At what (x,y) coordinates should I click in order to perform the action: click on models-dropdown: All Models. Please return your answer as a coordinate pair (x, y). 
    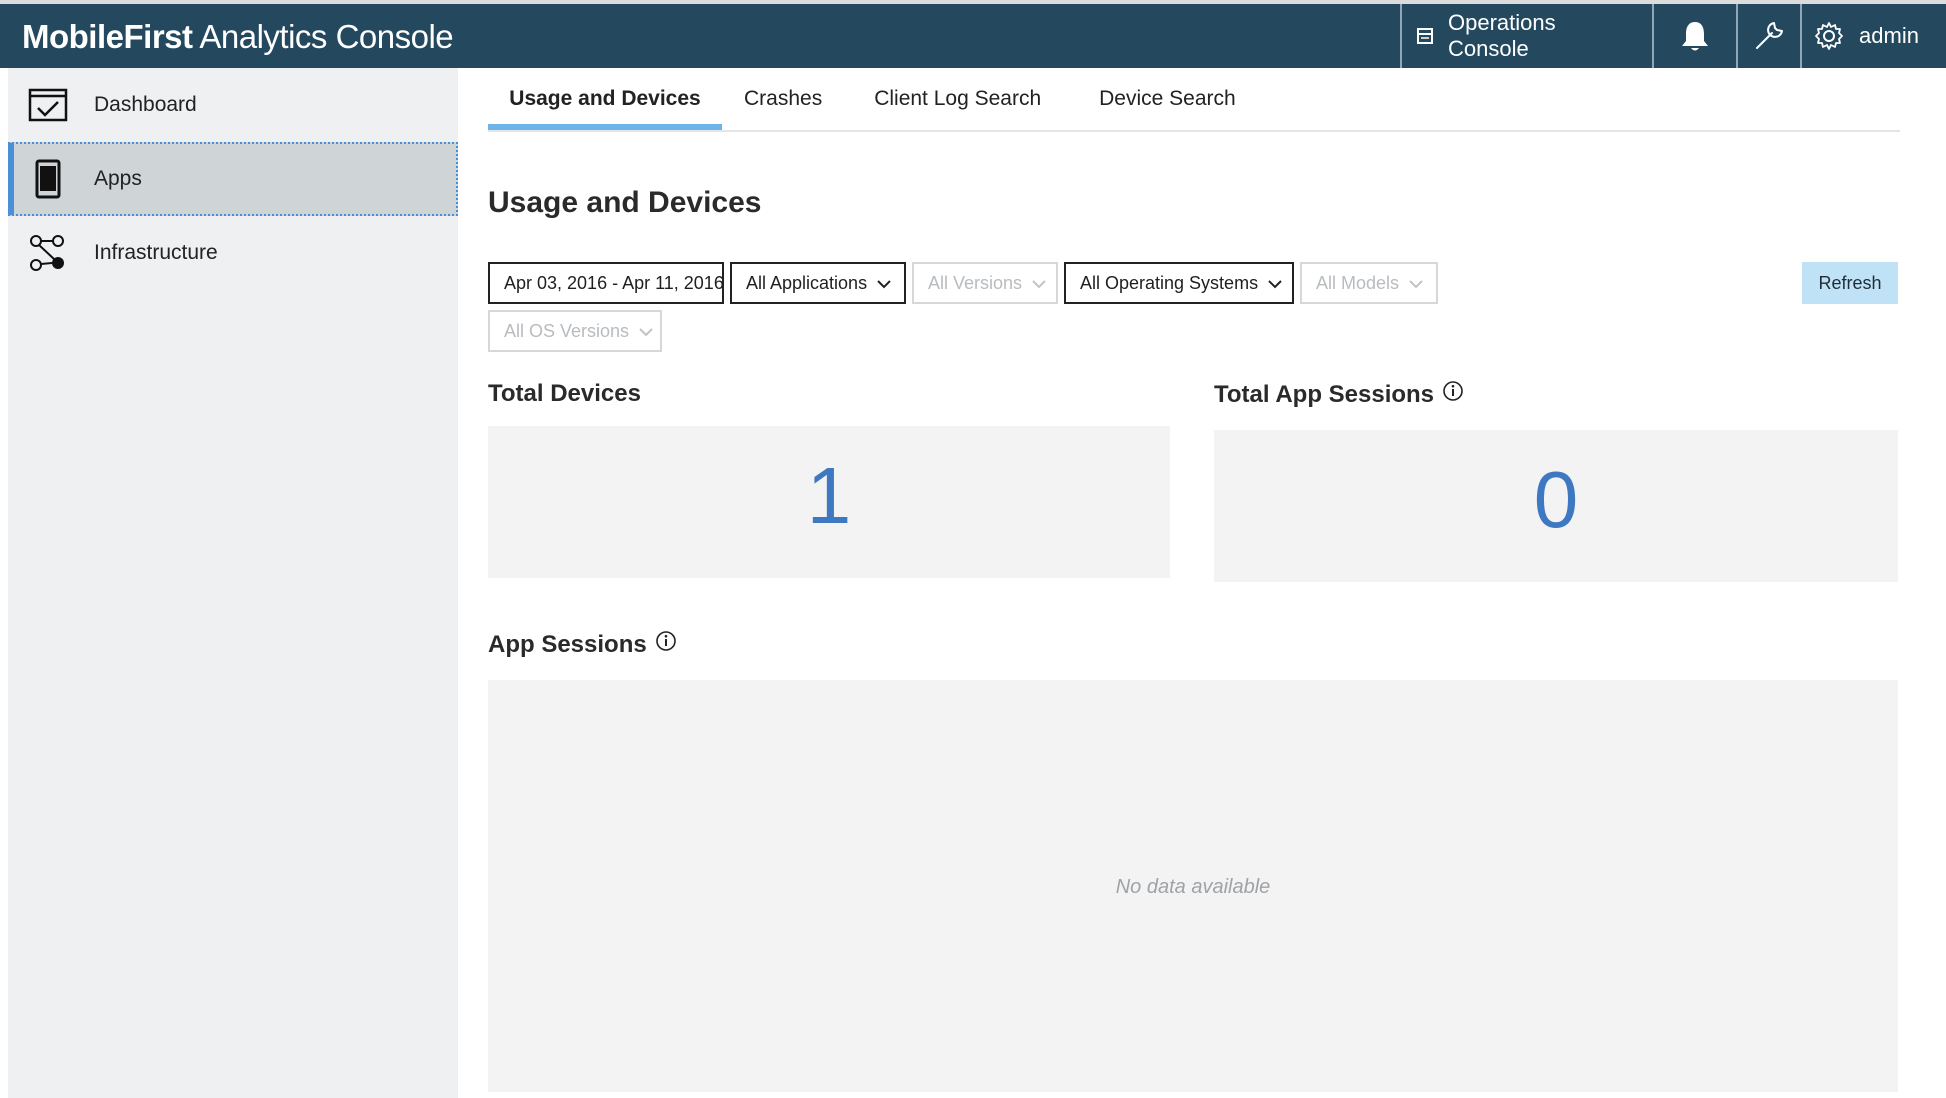
    Looking at the image, I should click on (1369, 283).